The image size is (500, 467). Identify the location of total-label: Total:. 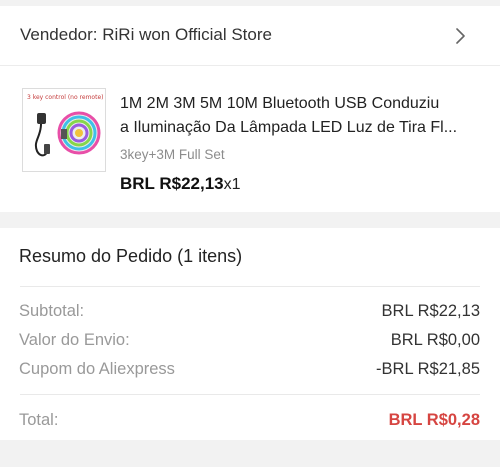
(39, 420).